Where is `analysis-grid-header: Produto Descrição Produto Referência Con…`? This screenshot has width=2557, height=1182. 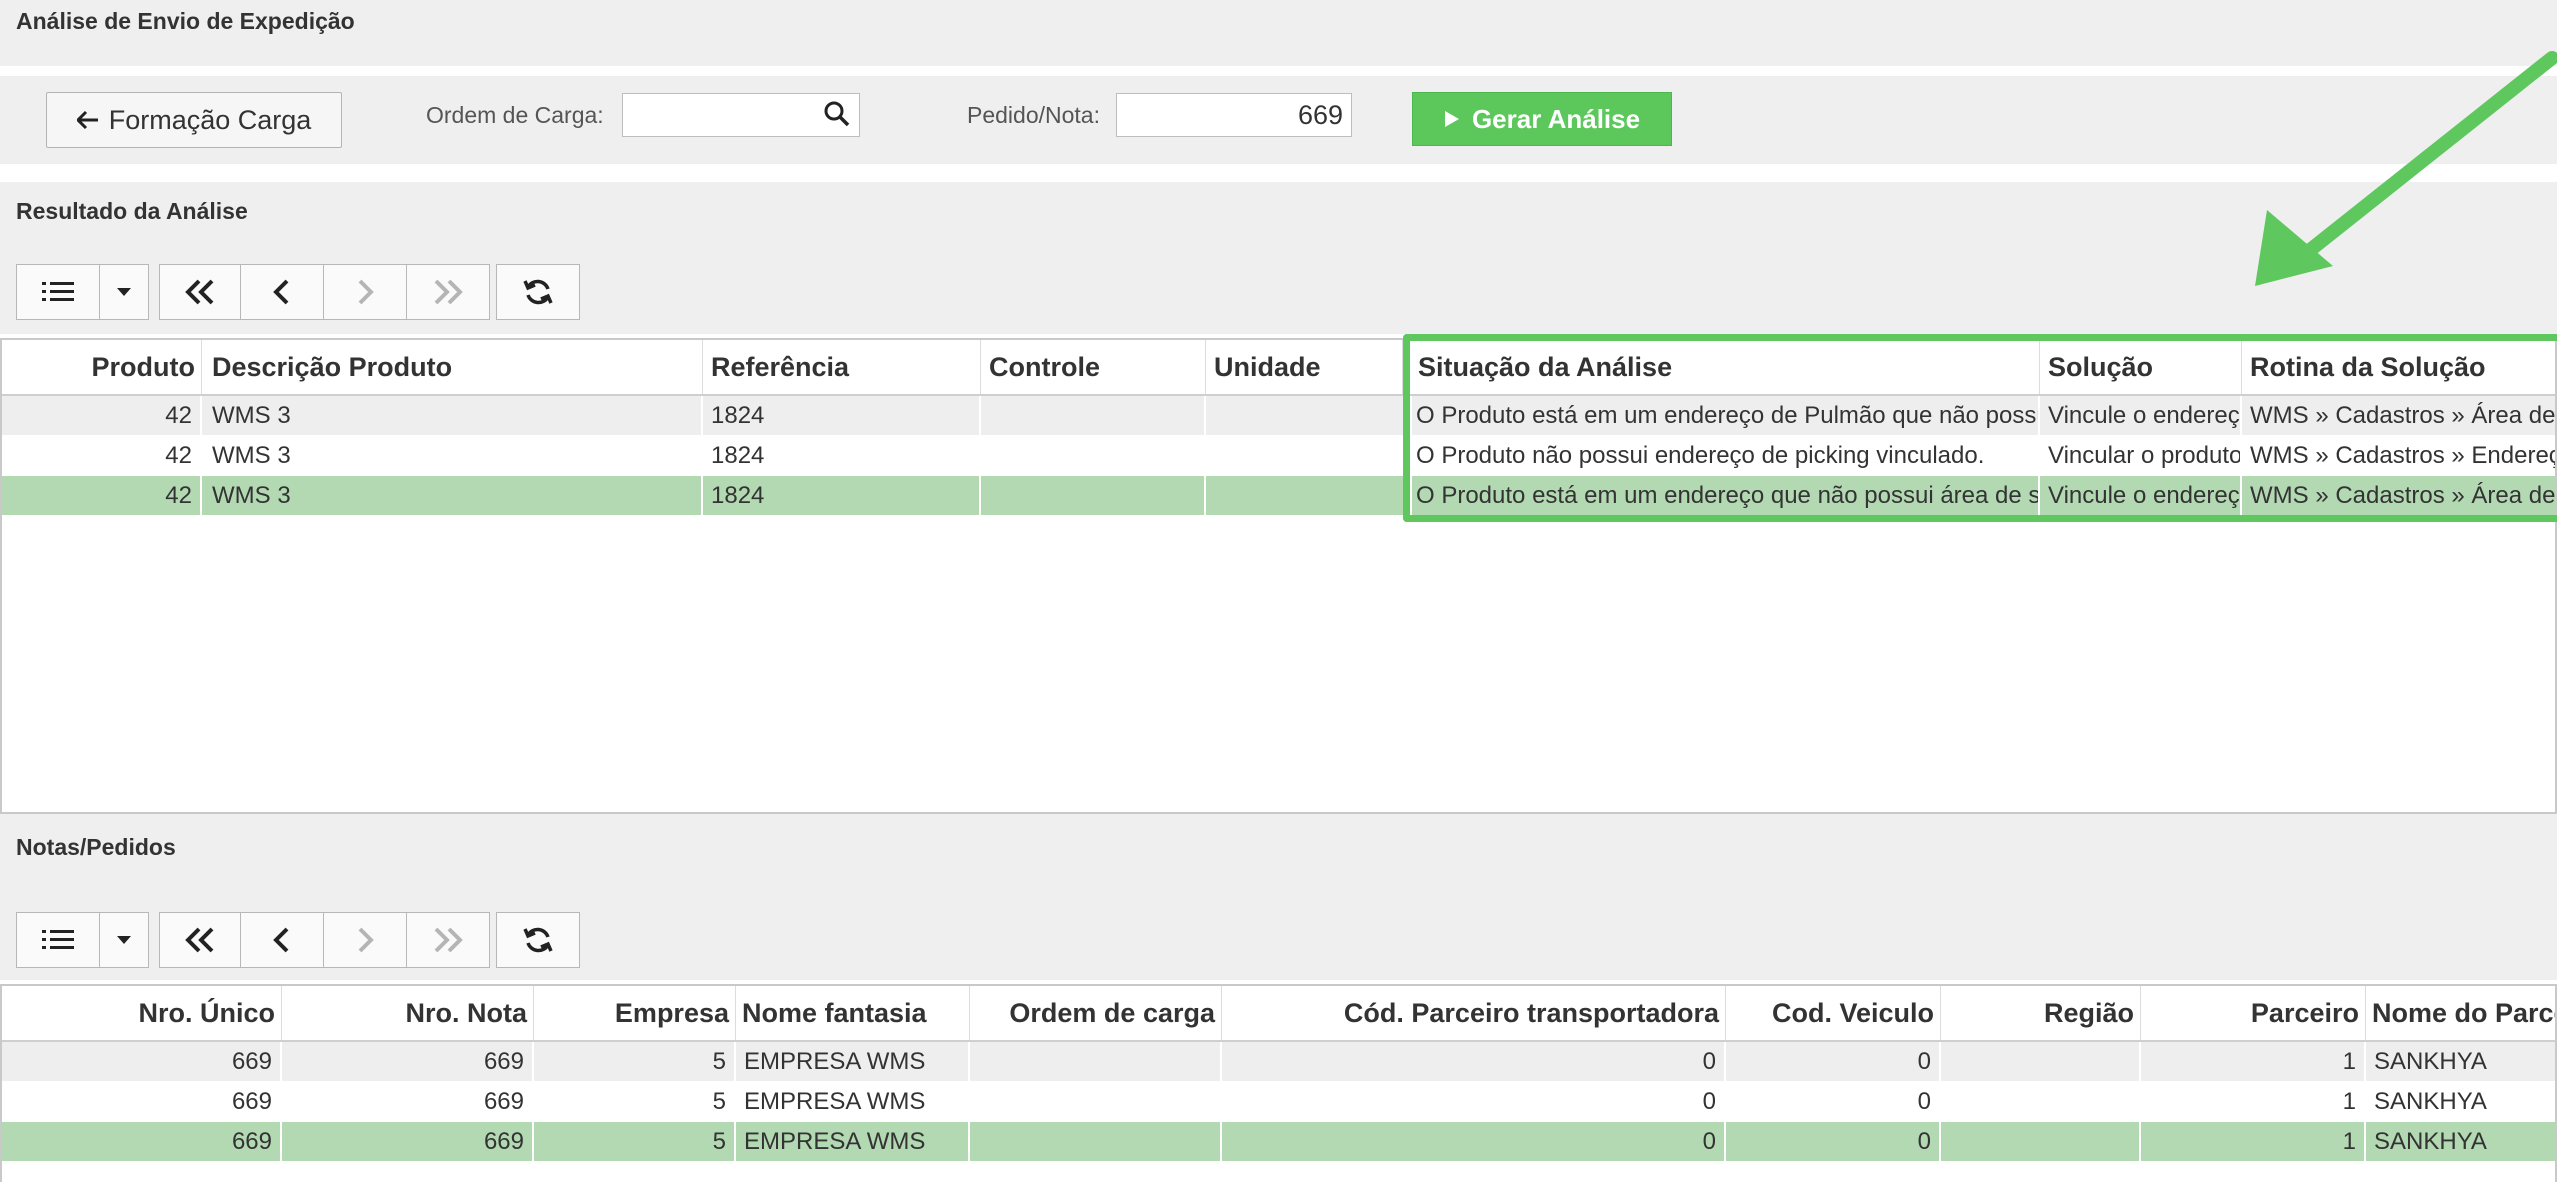
analysis-grid-header: Produto Descrição Produto Referência Con… is located at coordinates (1278, 368).